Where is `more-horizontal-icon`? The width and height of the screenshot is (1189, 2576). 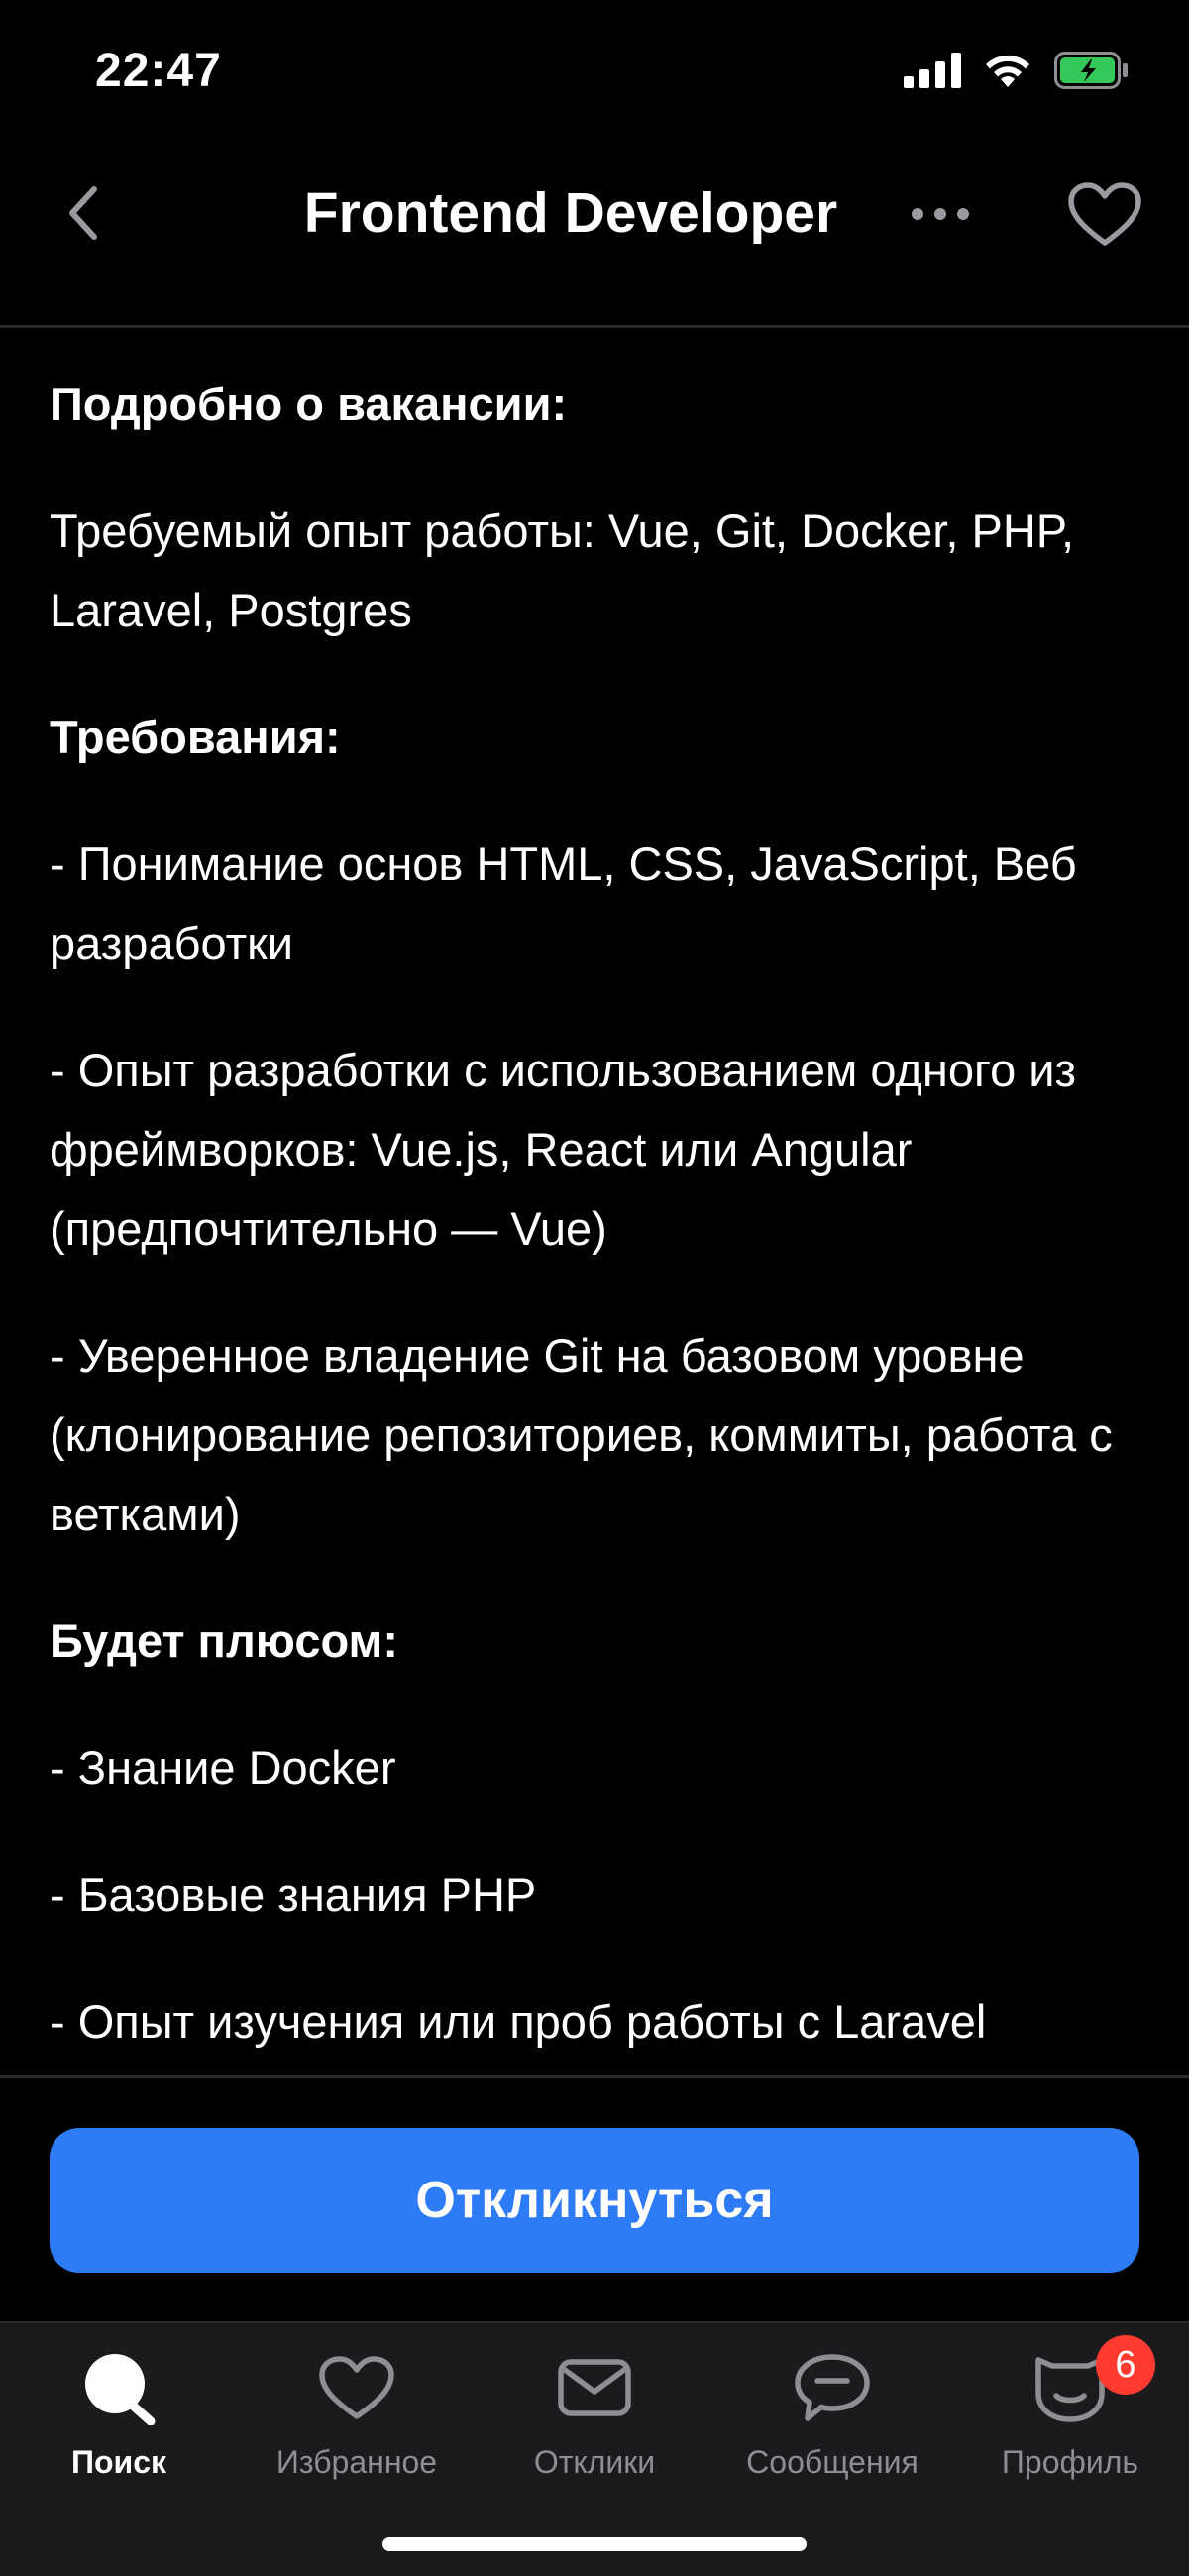
more-horizontal-icon is located at coordinates (941, 214).